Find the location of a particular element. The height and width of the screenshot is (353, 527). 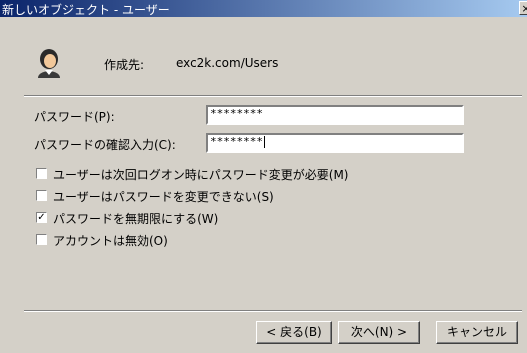

next-button: 次へ(N) > is located at coordinates (379, 332).